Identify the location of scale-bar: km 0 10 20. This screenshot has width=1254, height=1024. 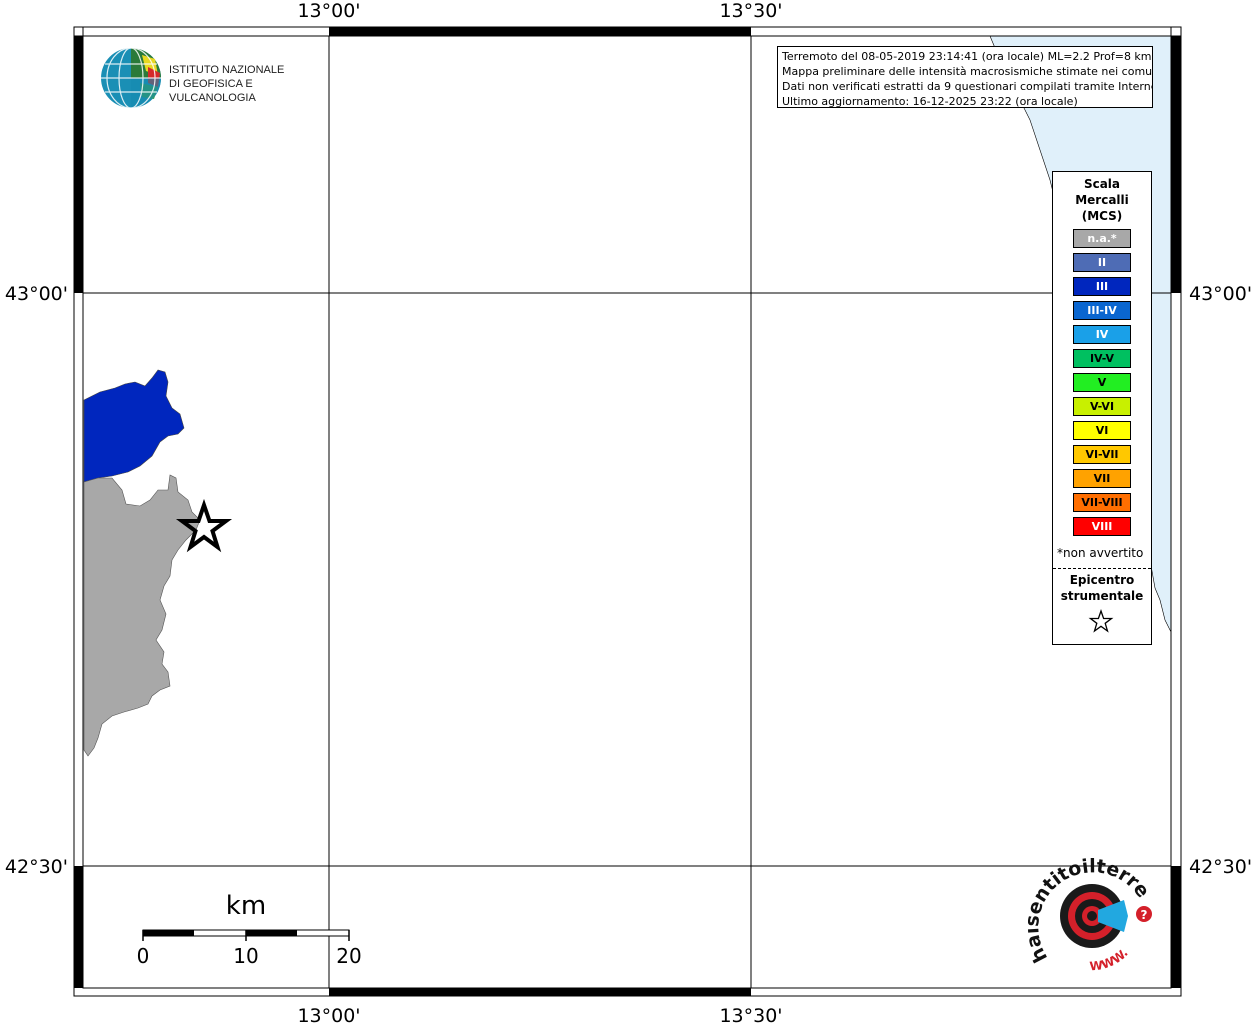
(249, 929).